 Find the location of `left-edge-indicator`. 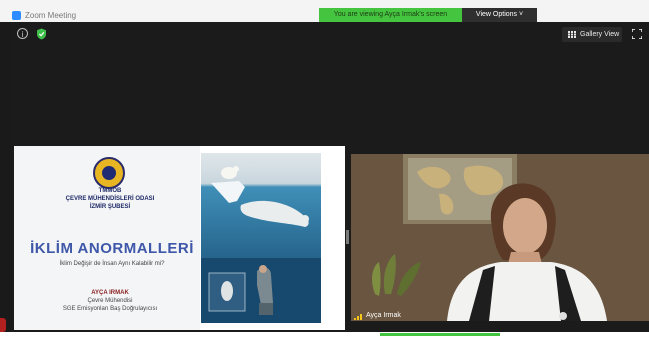

left-edge-indicator is located at coordinates (3, 325).